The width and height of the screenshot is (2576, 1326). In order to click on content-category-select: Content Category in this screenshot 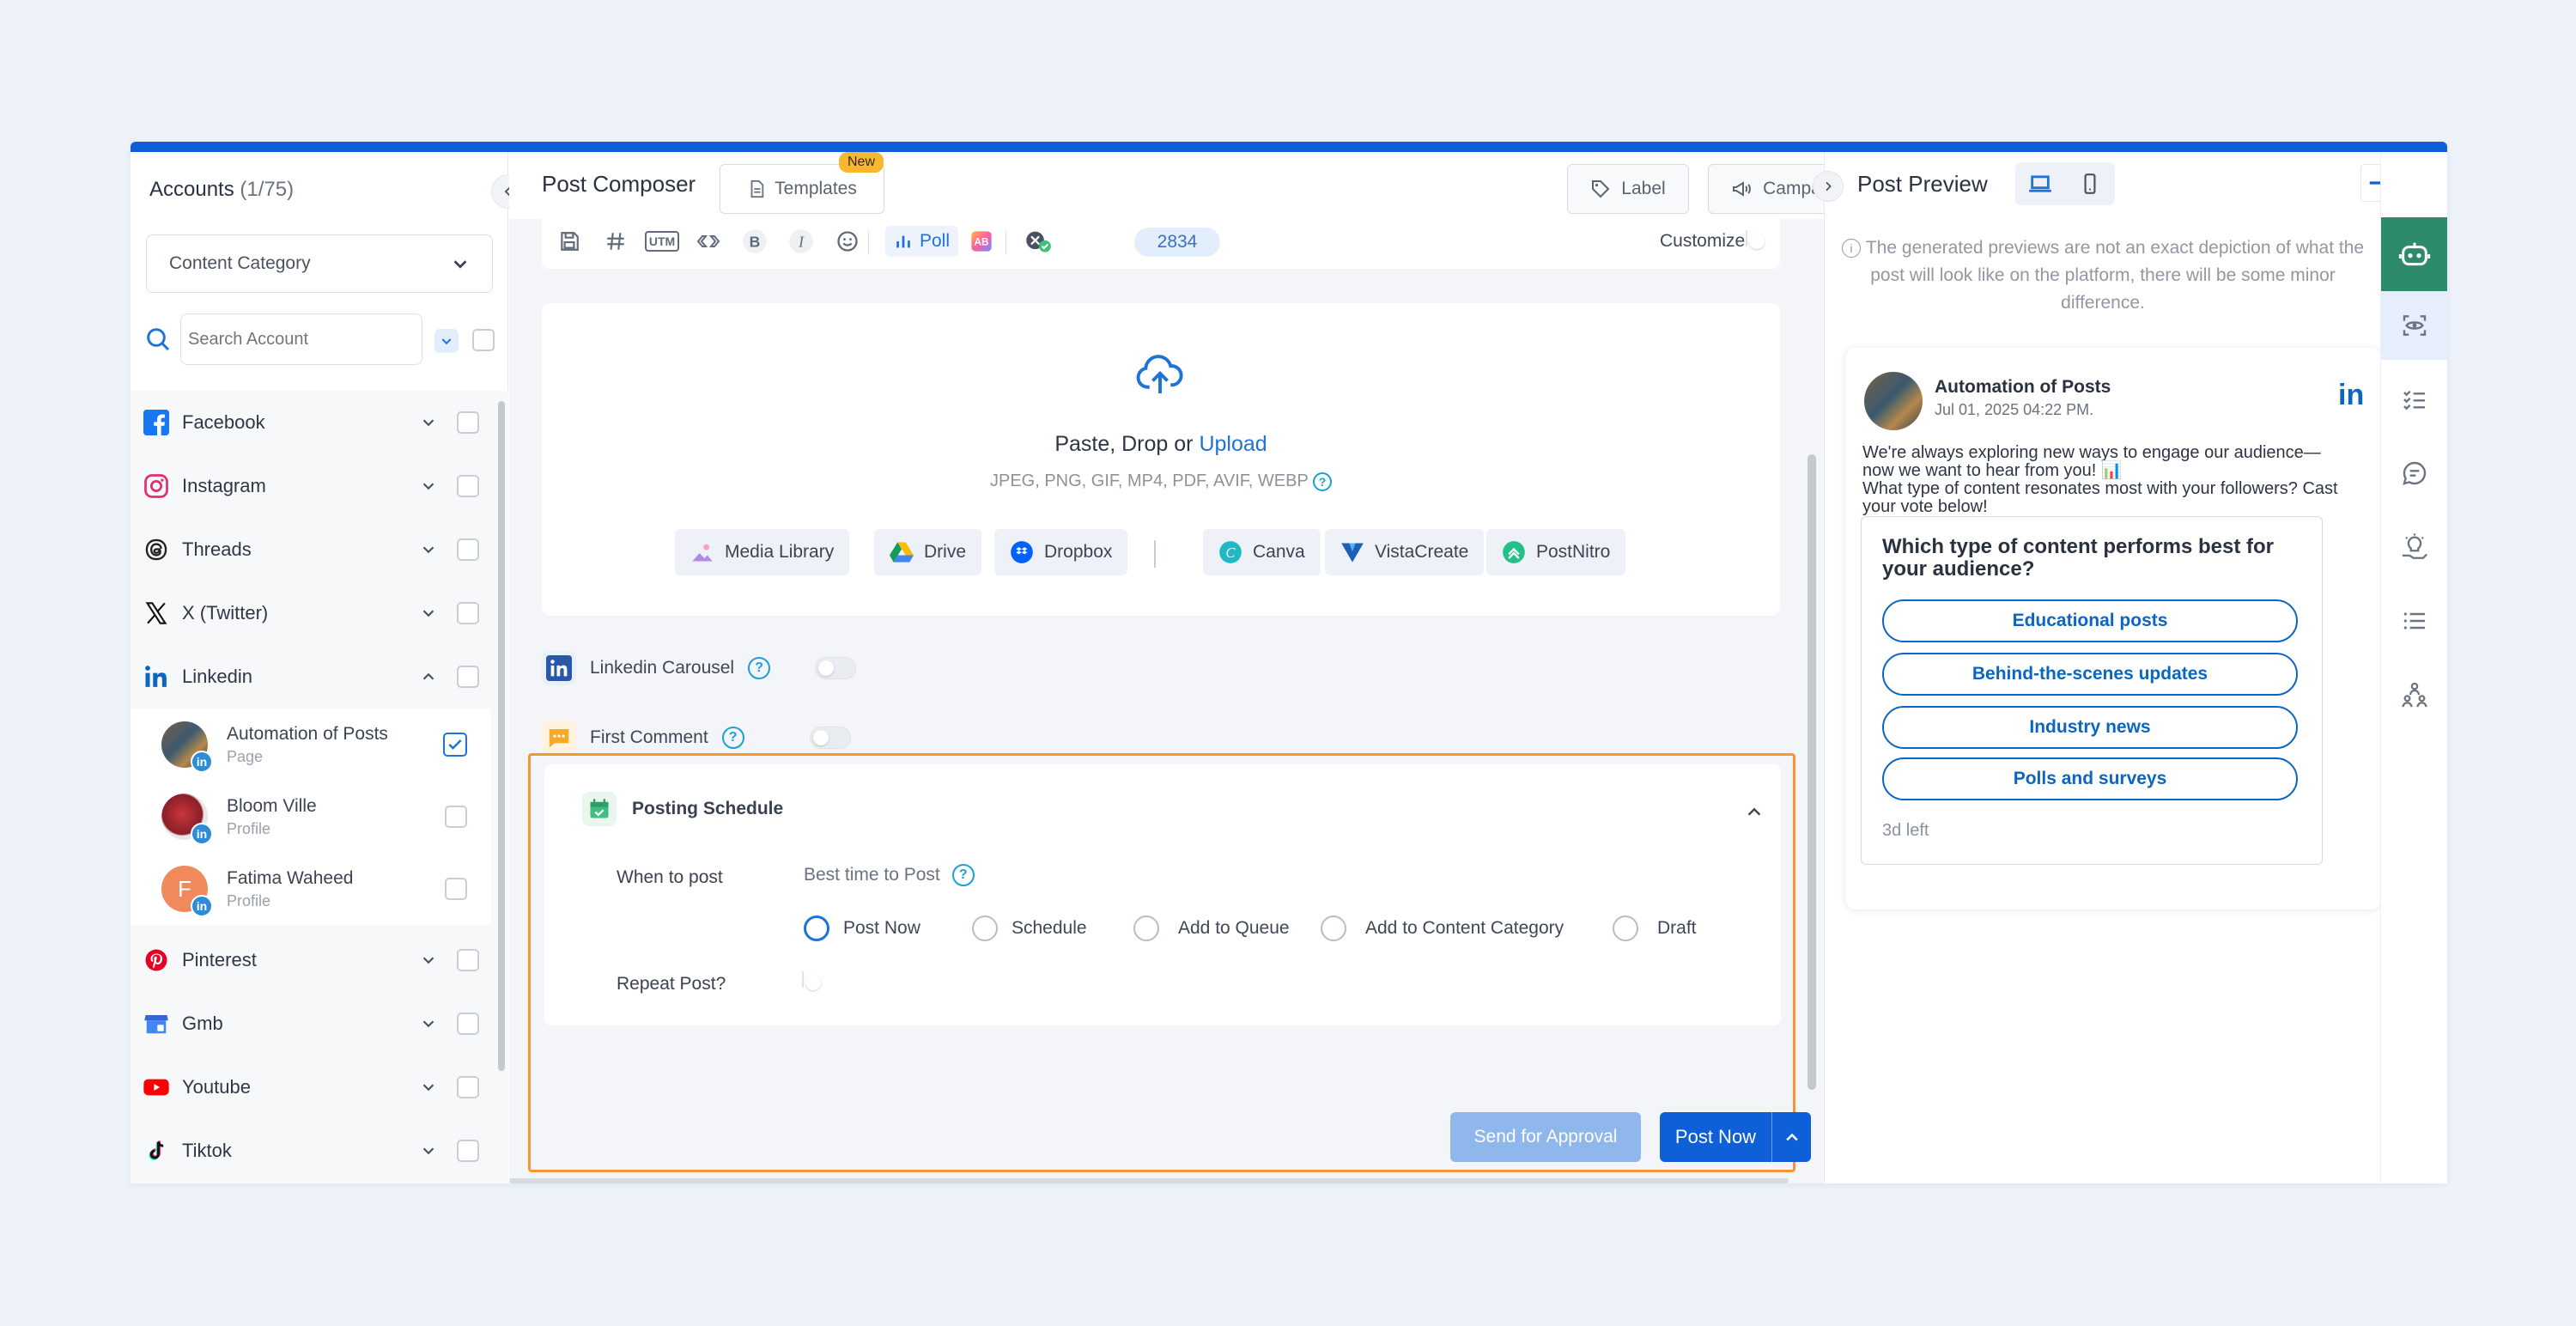, I will do `click(319, 263)`.